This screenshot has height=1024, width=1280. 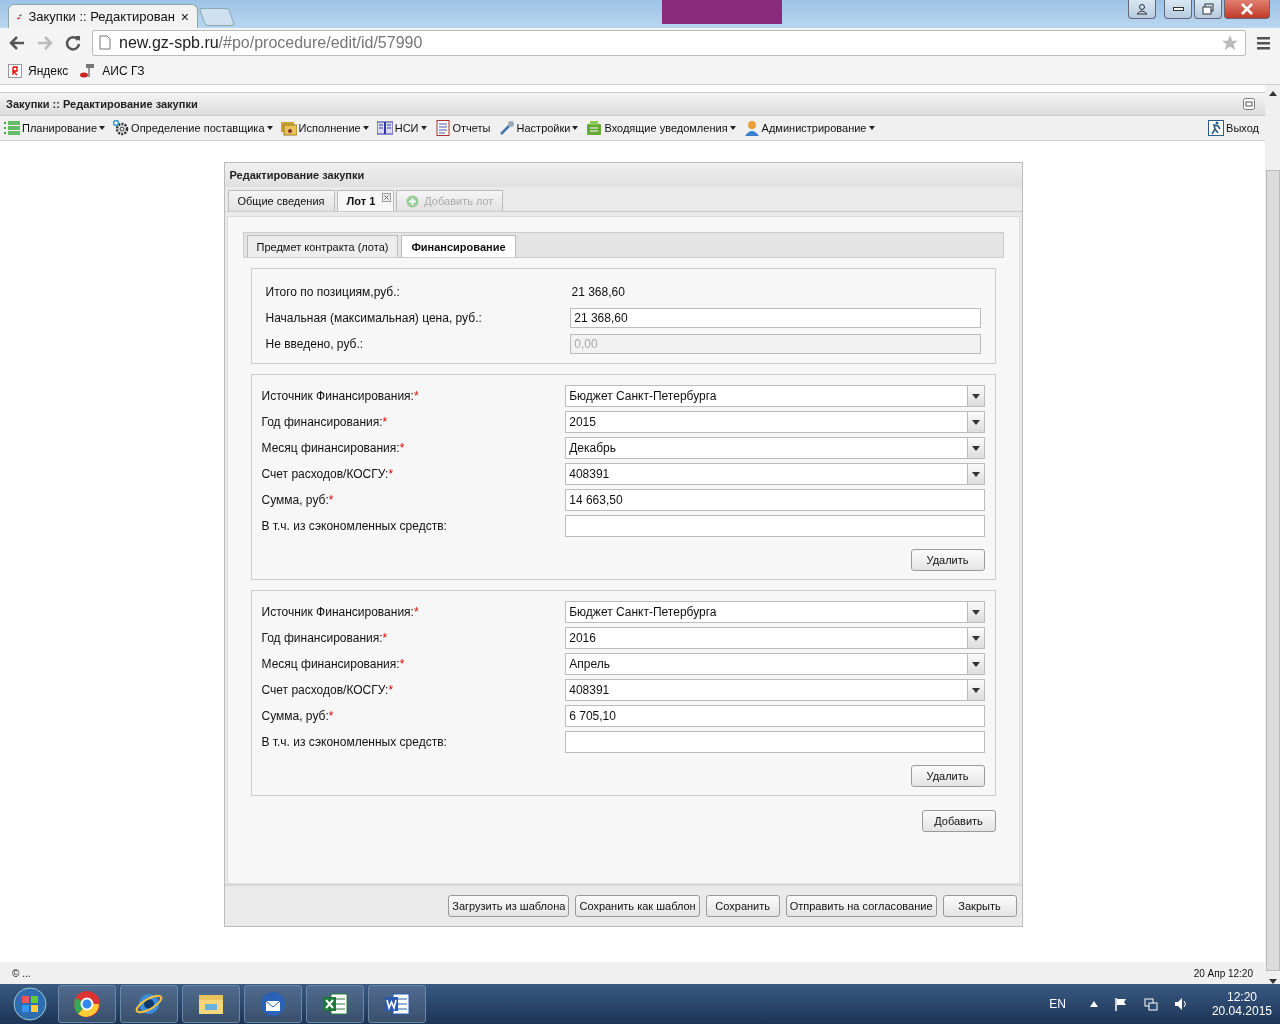 I want to click on input-field: 21 368,60, so click(x=775, y=318).